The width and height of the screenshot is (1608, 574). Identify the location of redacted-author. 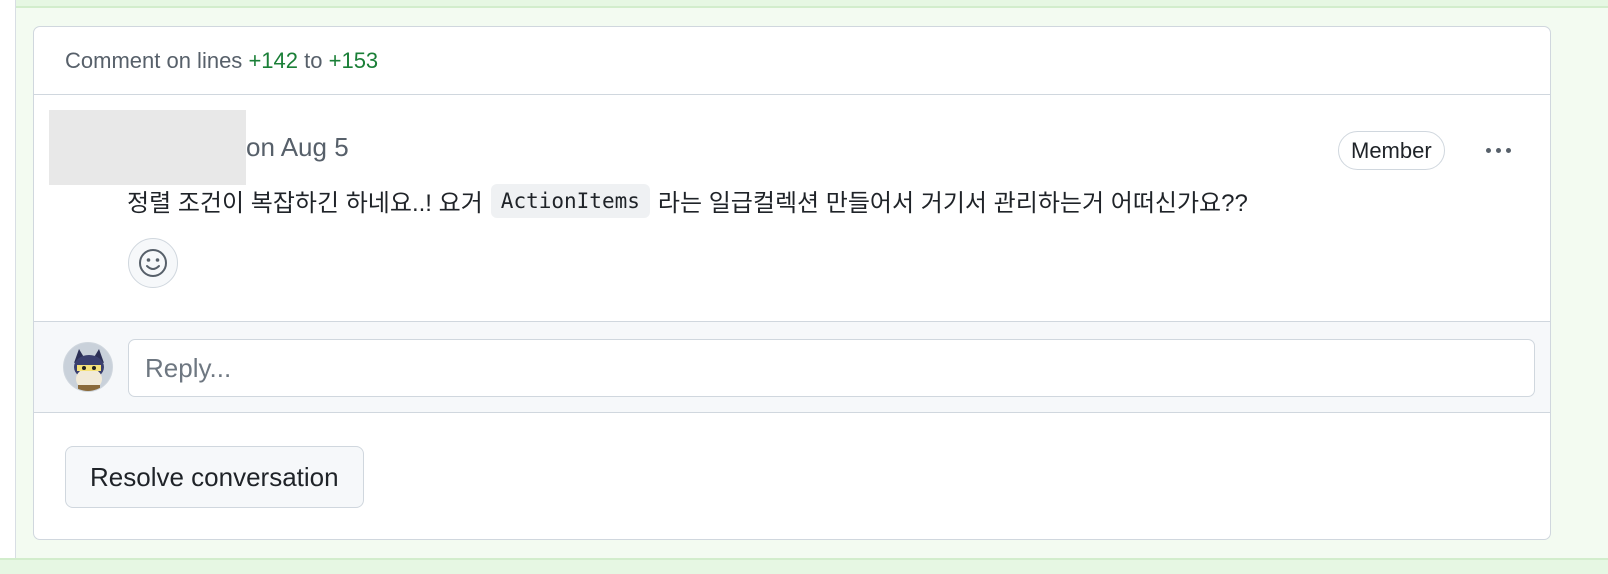
(147, 147).